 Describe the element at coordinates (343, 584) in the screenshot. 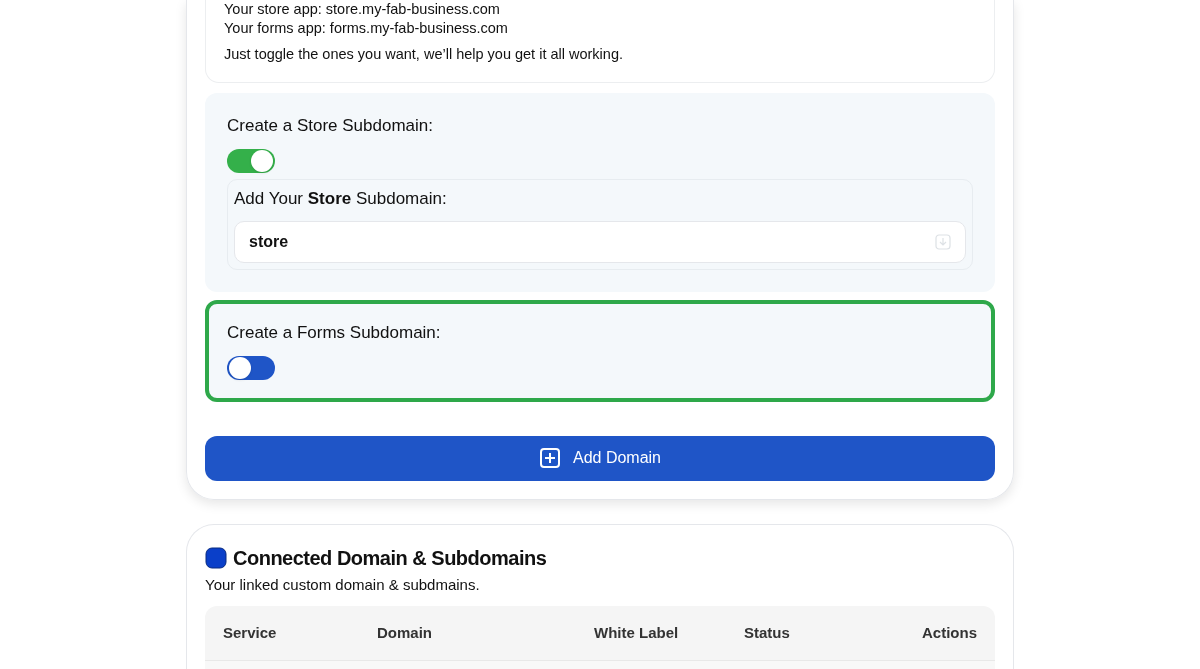

I see `section-subtitle: Your linked custom domain & subdmains.` at that location.